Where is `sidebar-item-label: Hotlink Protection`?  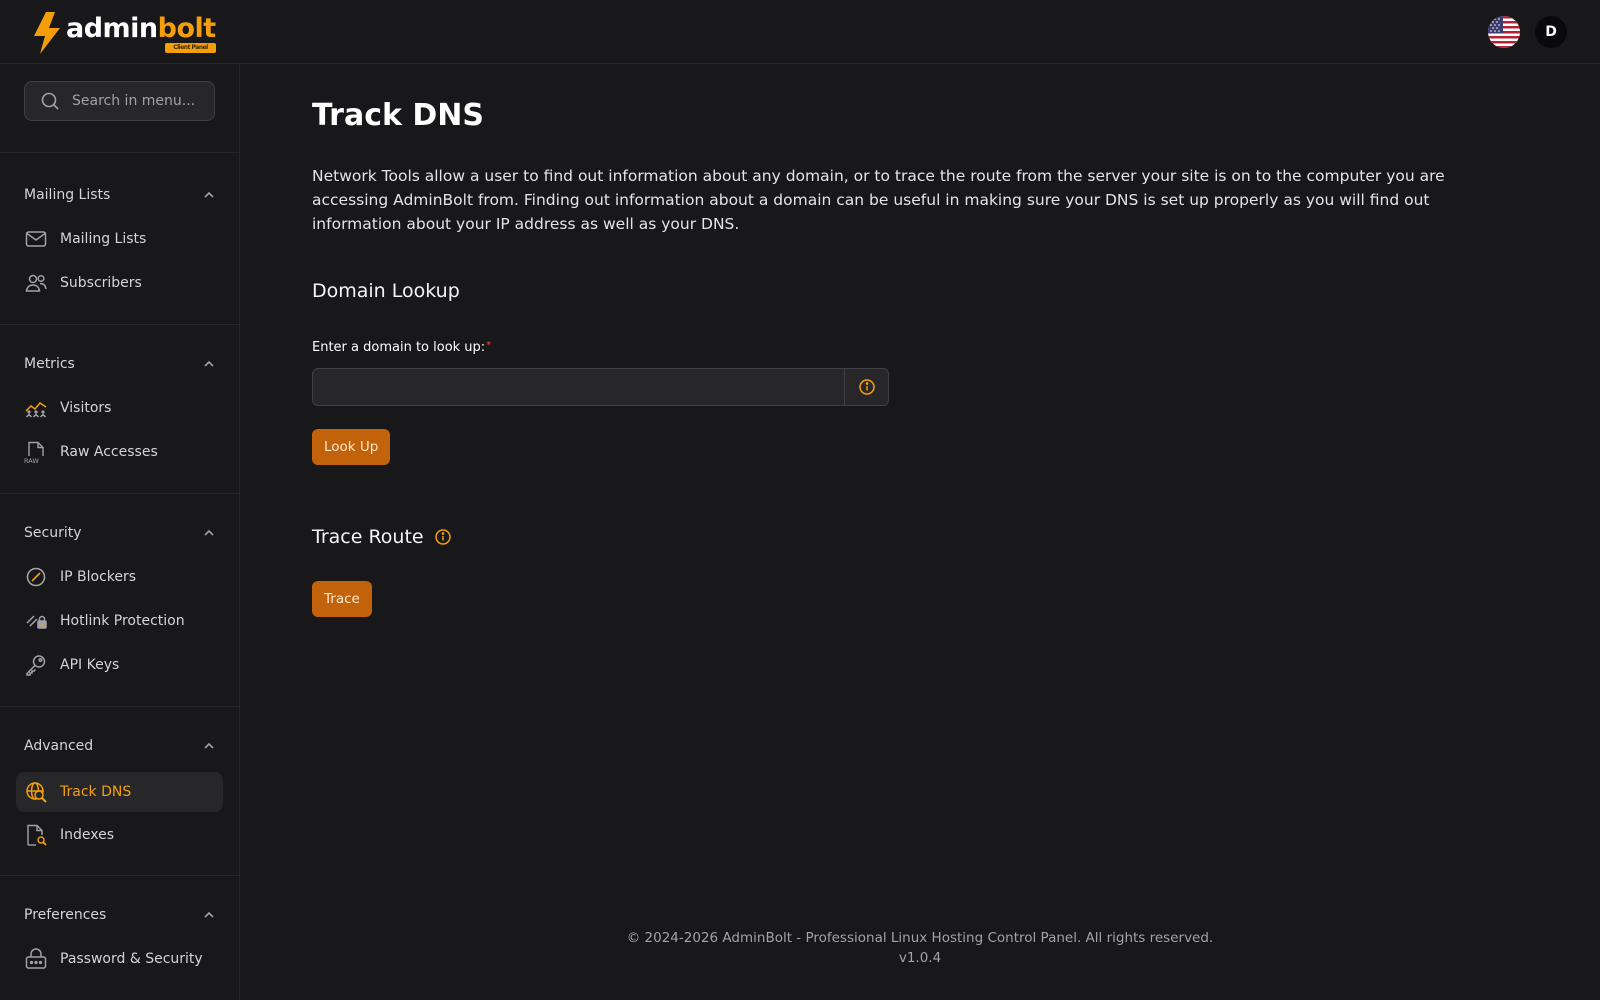
sidebar-item-label: Hotlink Protection is located at coordinates (122, 621).